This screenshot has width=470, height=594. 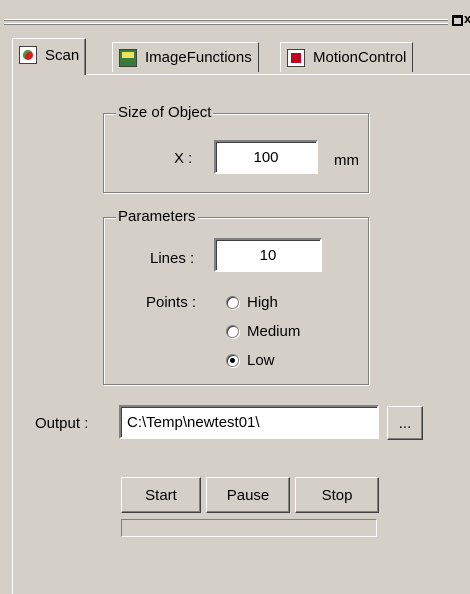 I want to click on tab-image-functions: ImageFunctions, so click(x=185, y=57).